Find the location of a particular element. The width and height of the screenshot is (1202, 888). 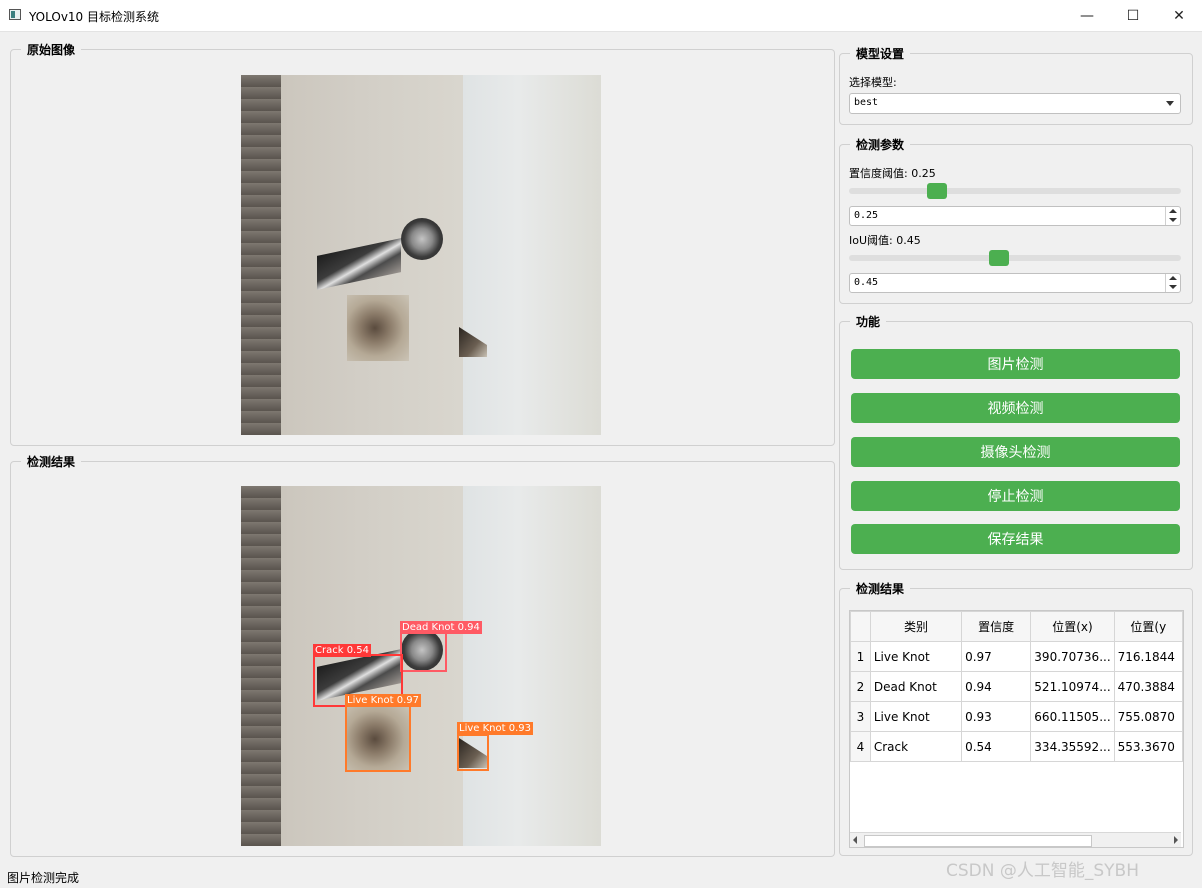

scroll-left-icon is located at coordinates (855, 840).